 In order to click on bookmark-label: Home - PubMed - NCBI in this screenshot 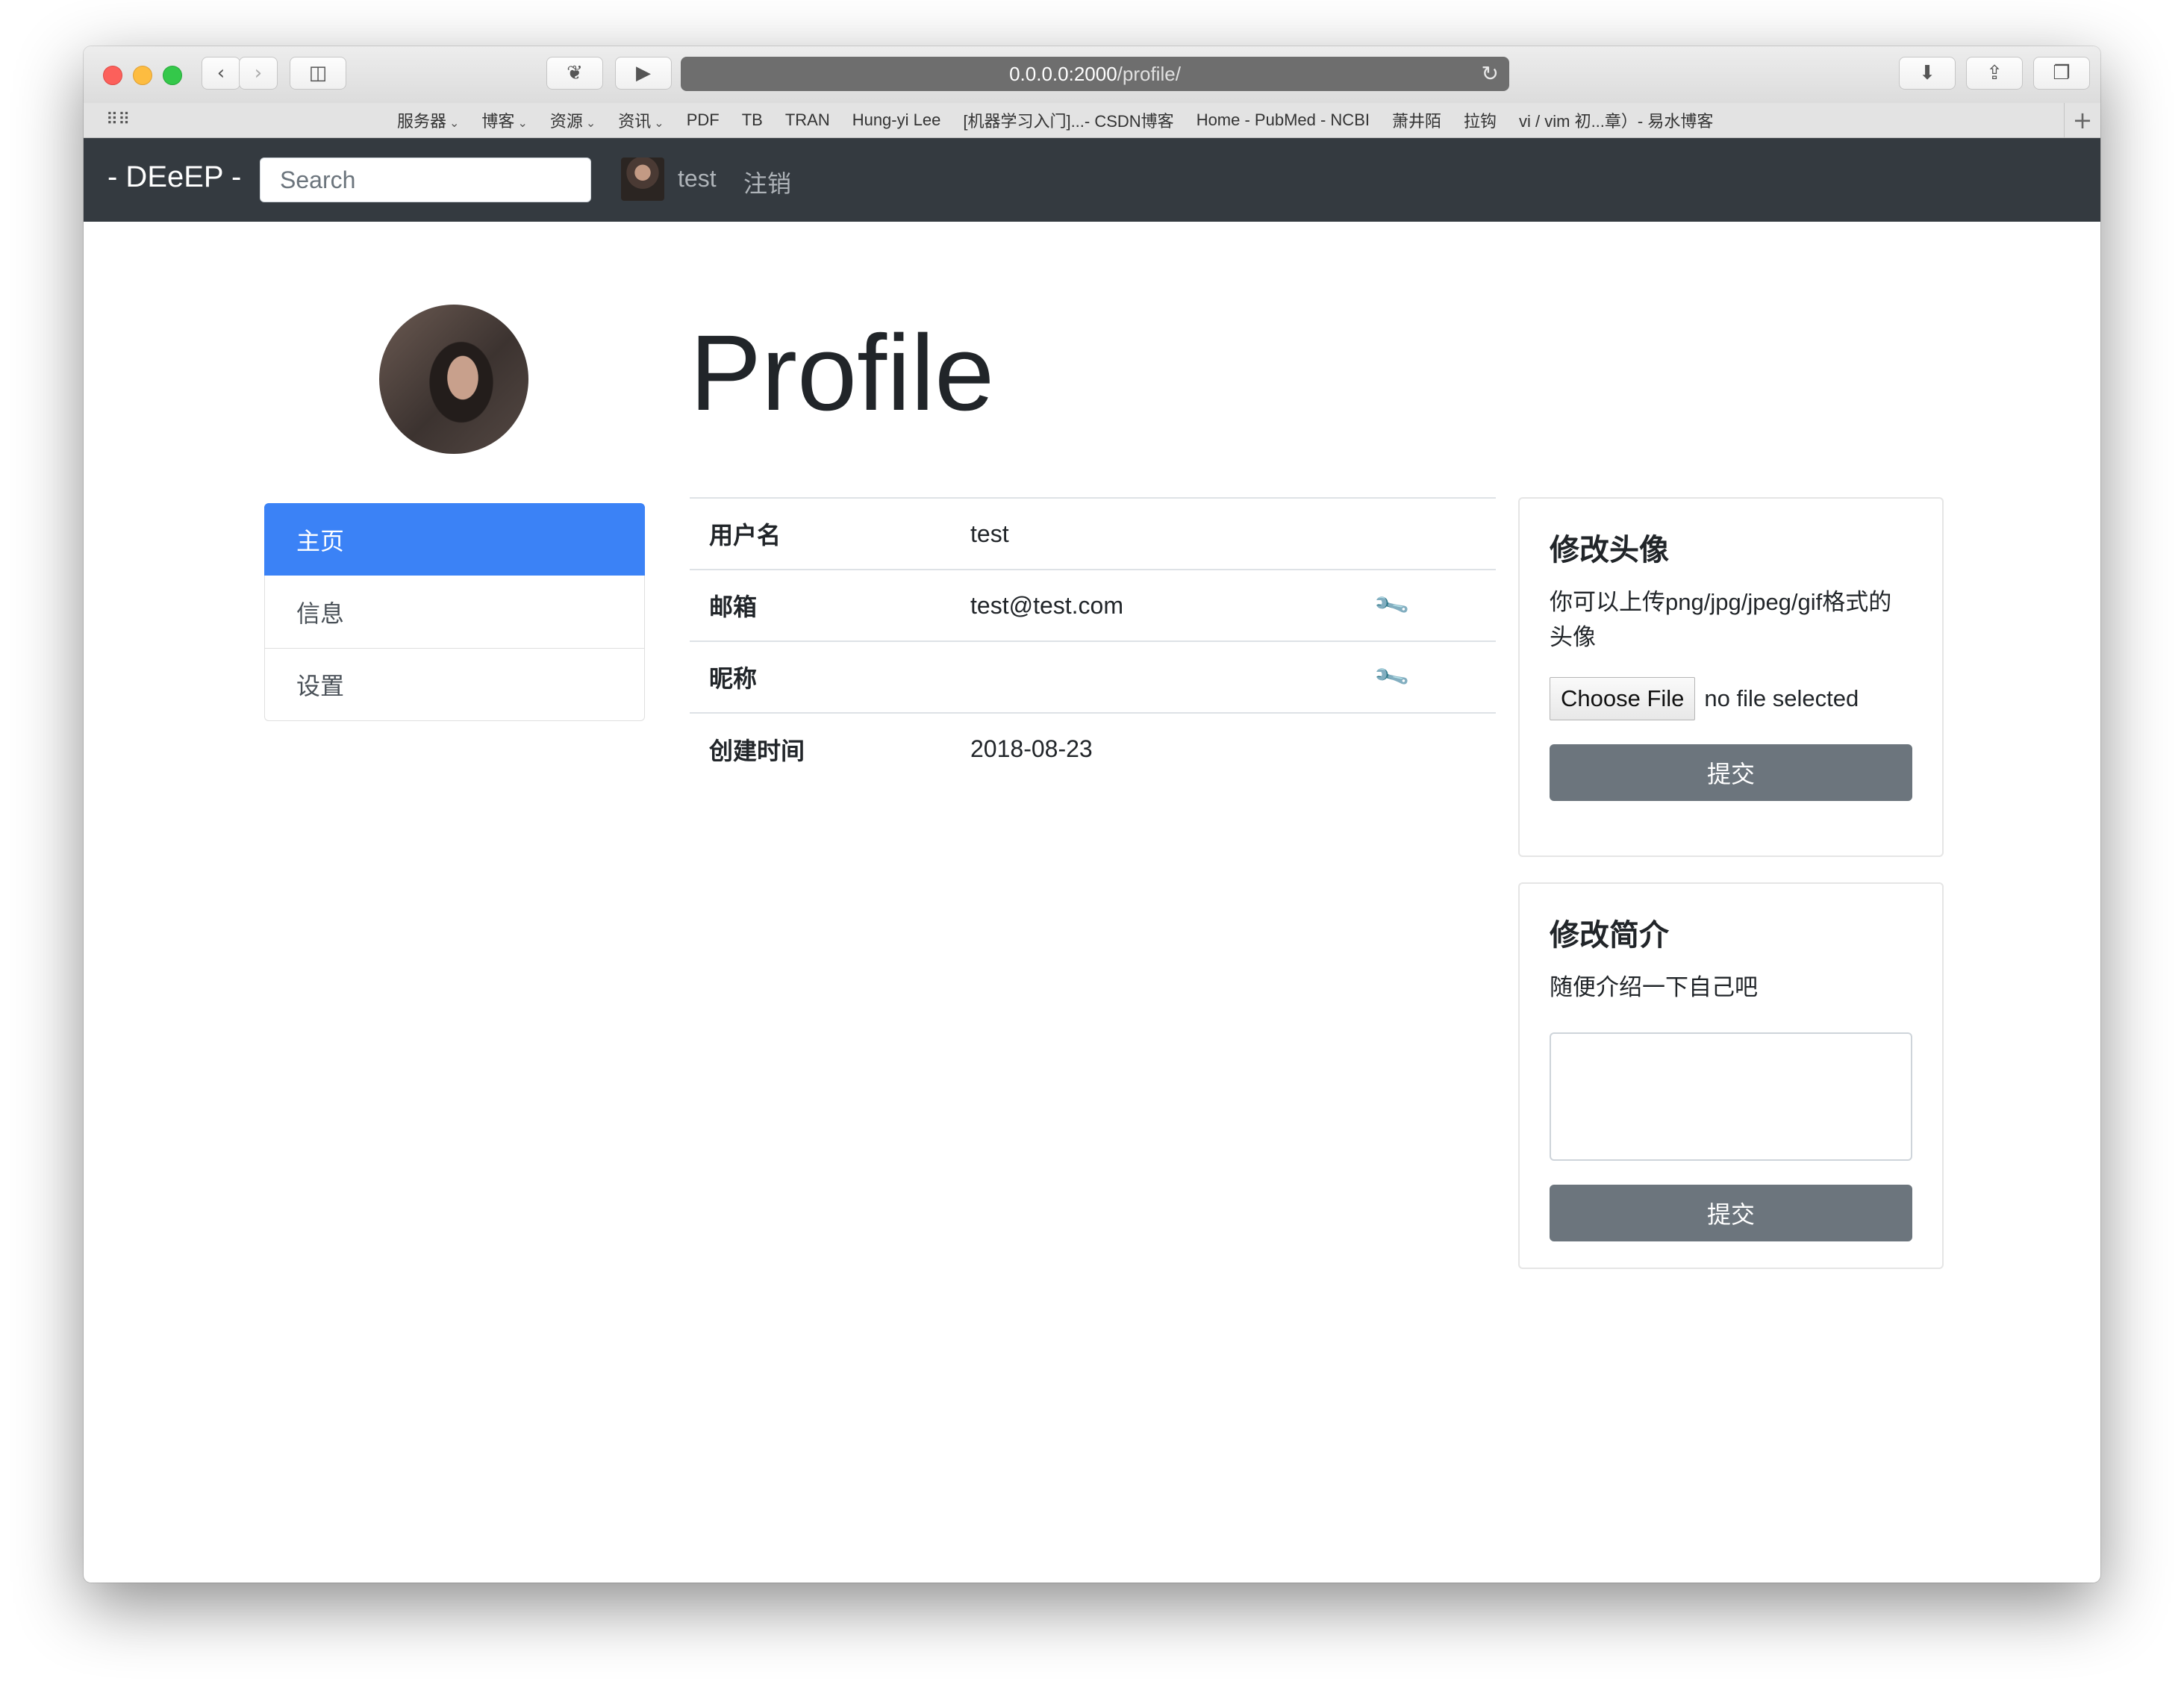, I will do `click(1283, 119)`.